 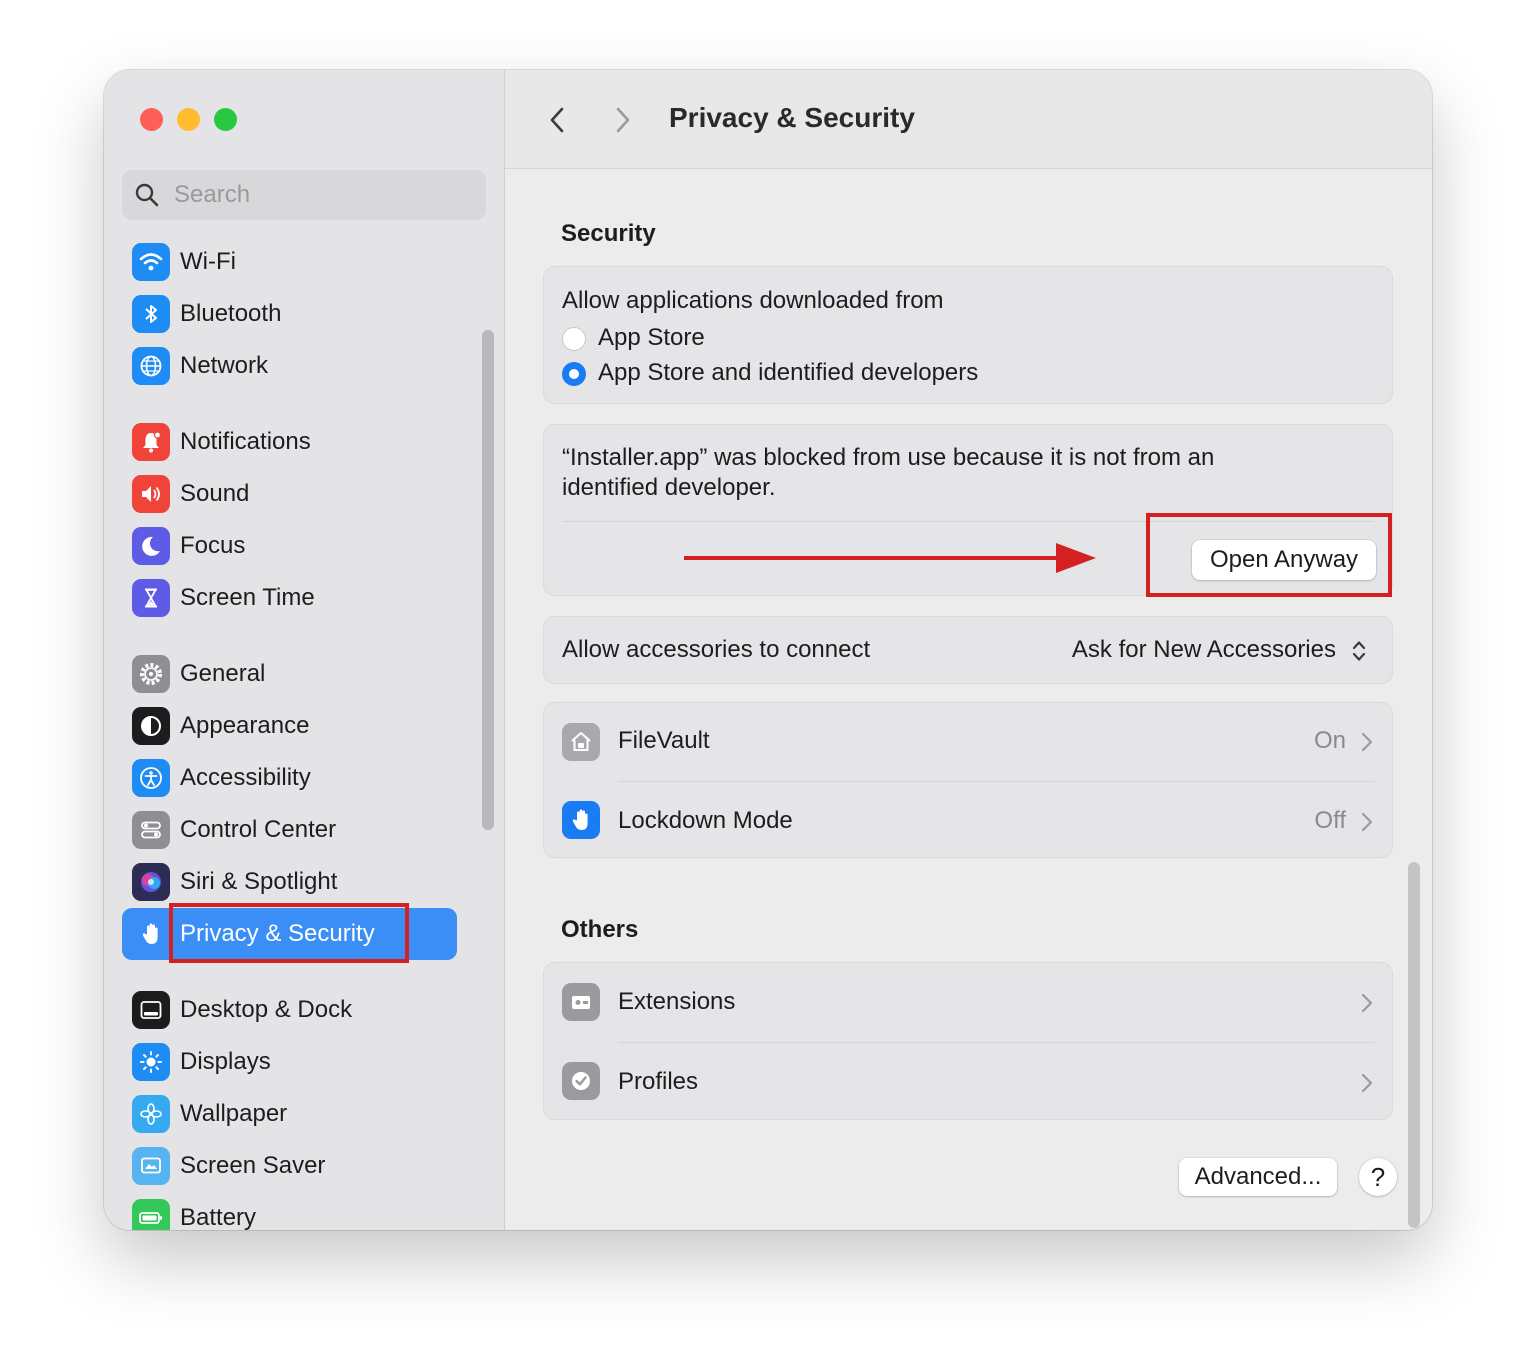 What do you see at coordinates (600, 929) in the screenshot?
I see `others-heading: Others` at bounding box center [600, 929].